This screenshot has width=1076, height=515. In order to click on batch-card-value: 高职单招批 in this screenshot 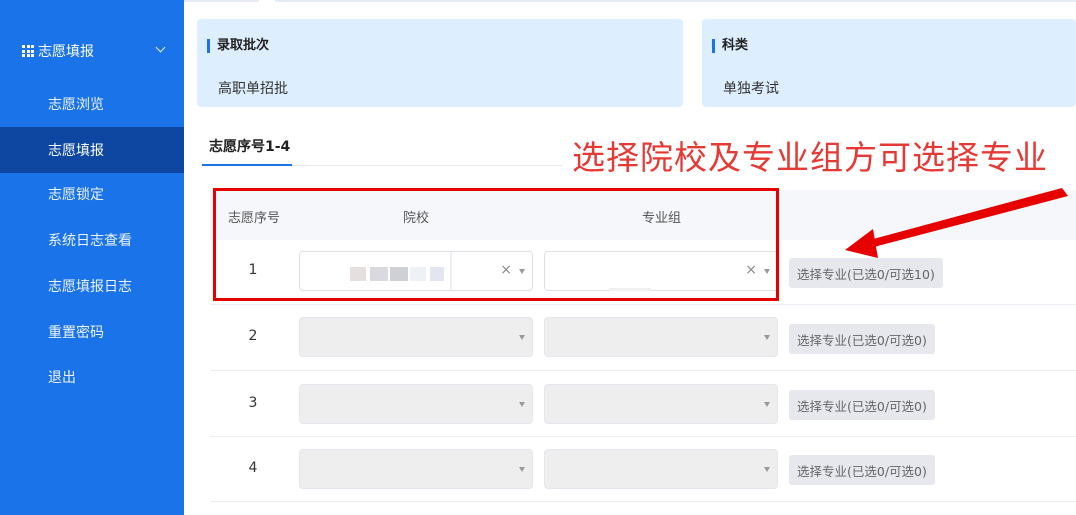, I will do `click(253, 89)`.